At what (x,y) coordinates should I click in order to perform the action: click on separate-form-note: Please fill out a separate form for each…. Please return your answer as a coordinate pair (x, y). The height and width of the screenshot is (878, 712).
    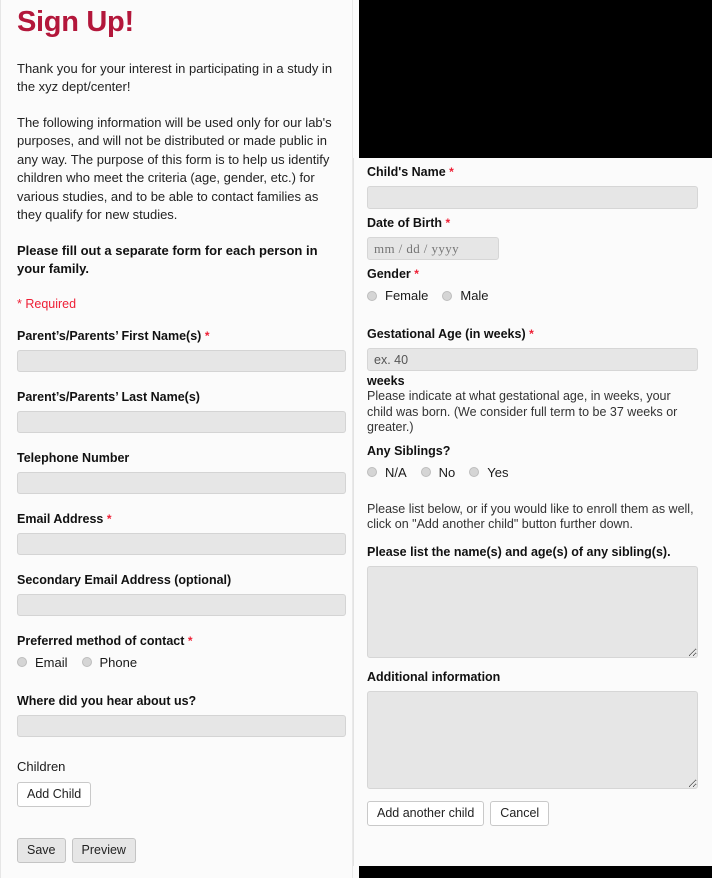
    Looking at the image, I should click on (167, 259).